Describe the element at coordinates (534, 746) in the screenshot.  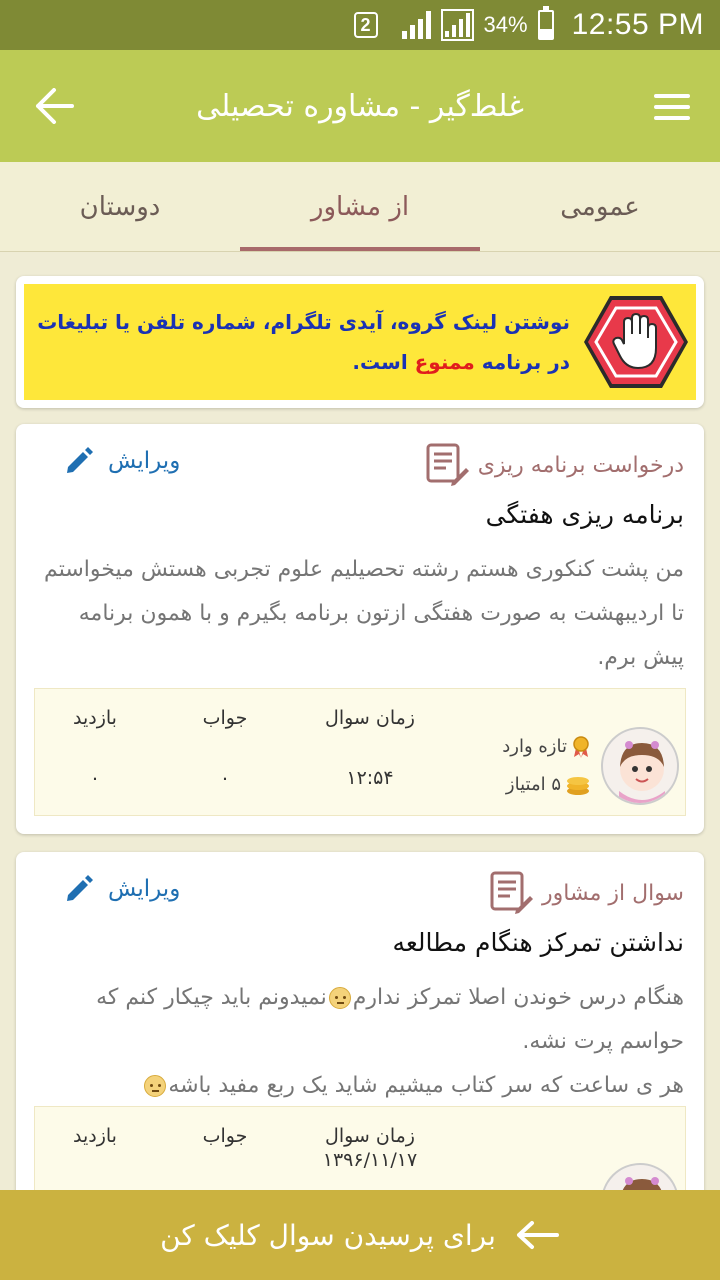
I see `author-rank-label: تازه وارد` at that location.